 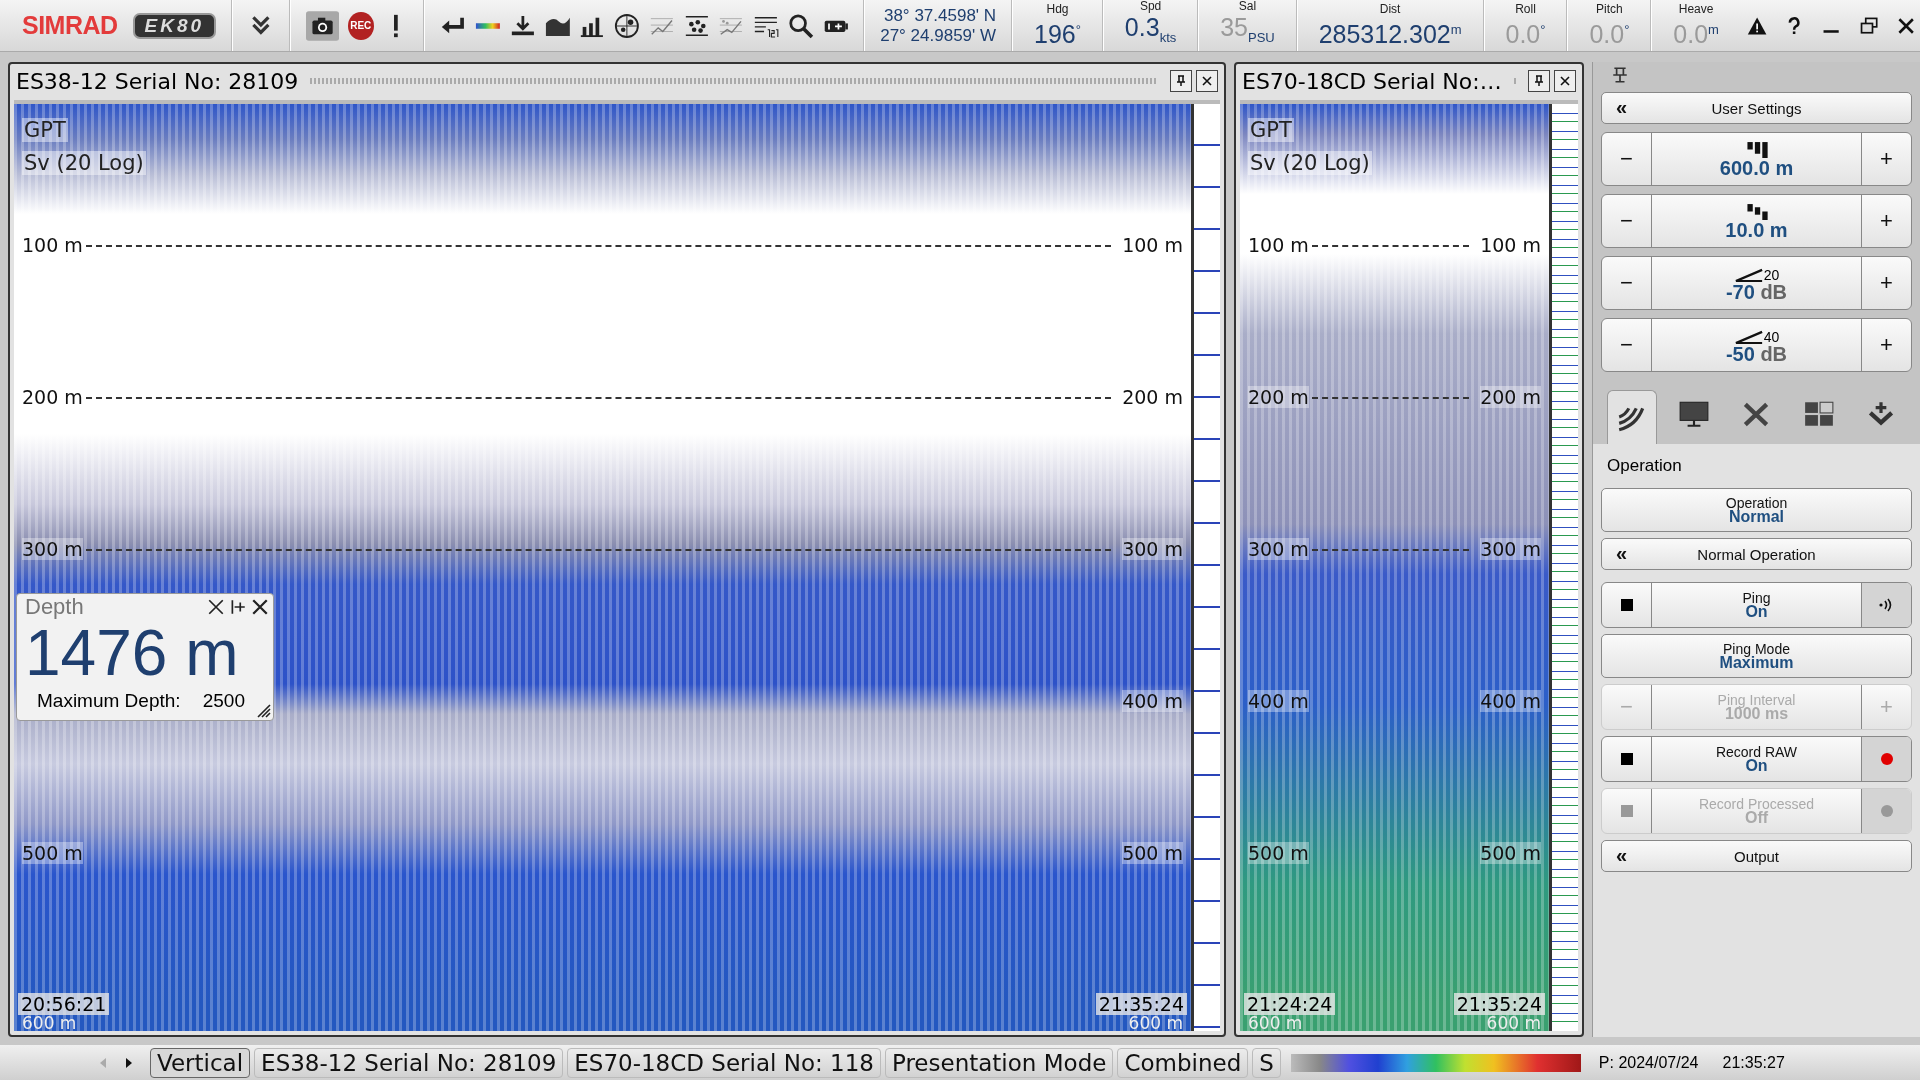 I want to click on setting-value: -50 dB, so click(x=1756, y=354).